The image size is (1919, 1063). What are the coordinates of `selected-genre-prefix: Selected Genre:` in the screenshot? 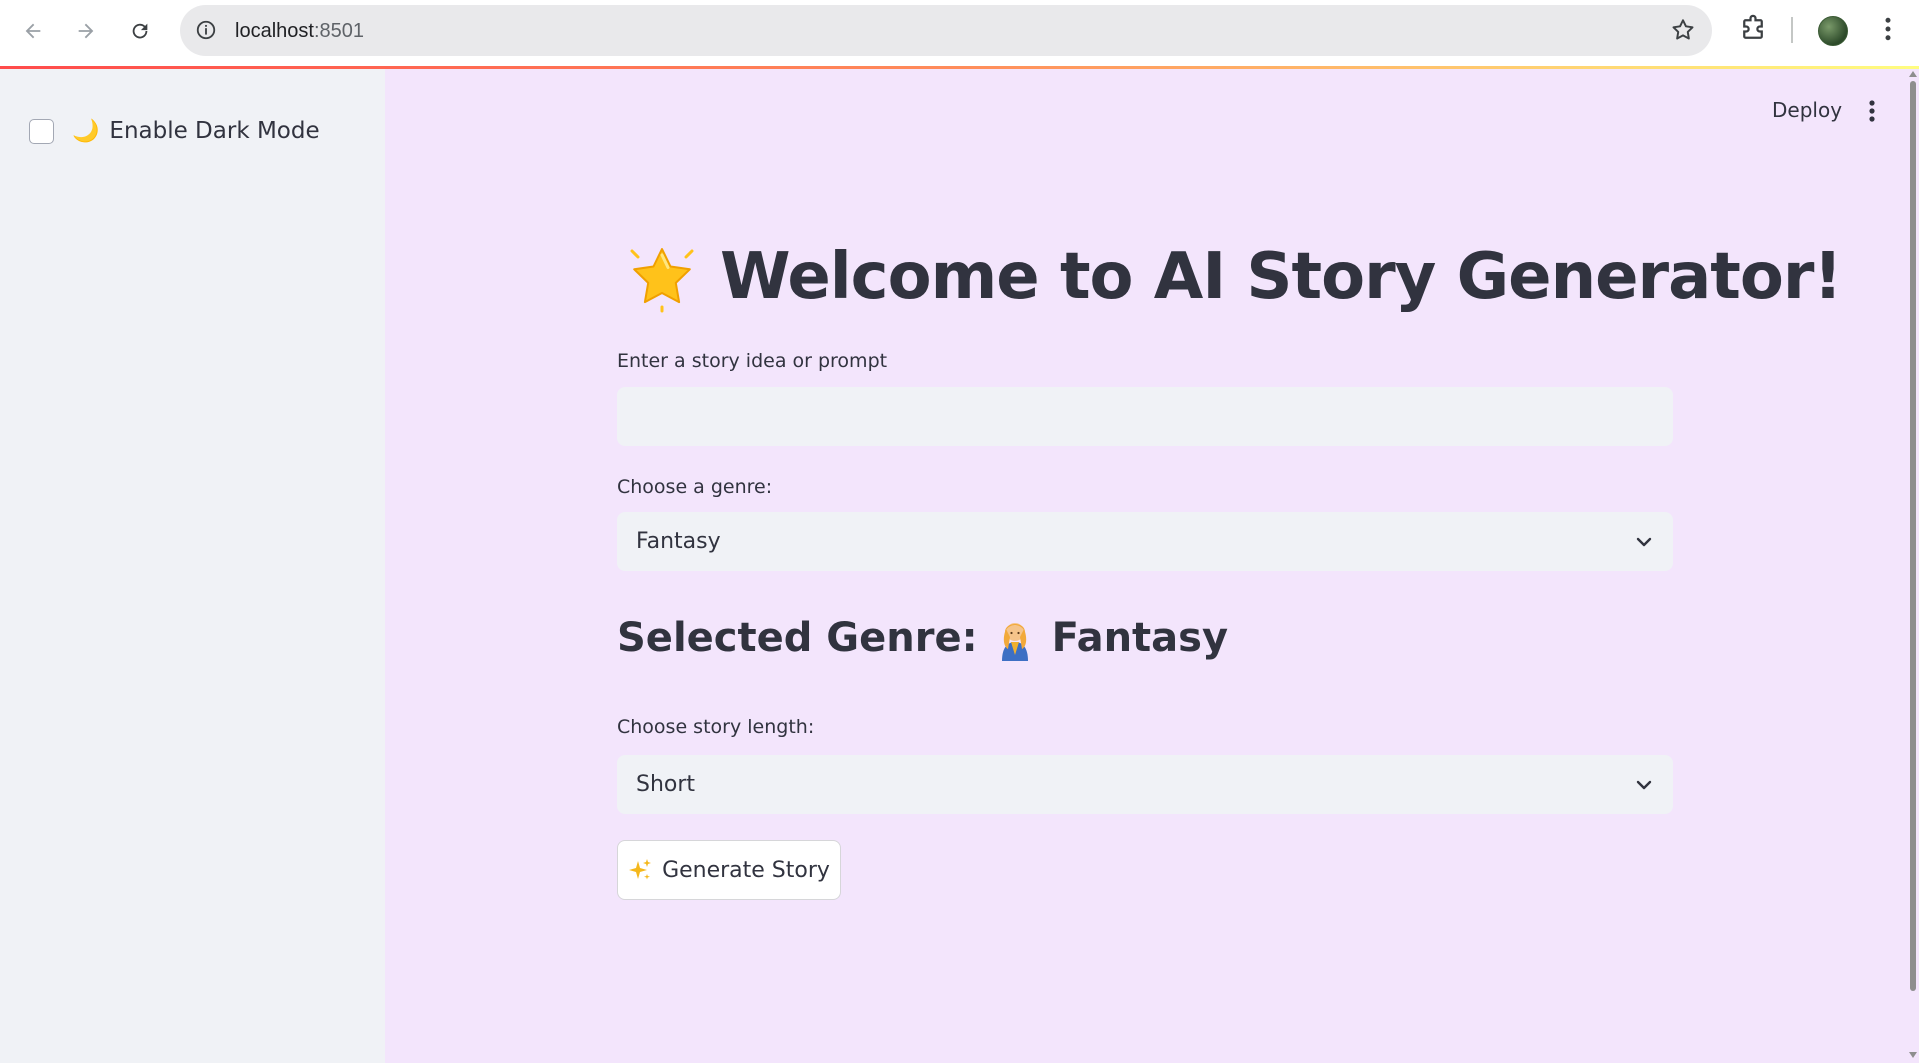 It's located at (797, 638).